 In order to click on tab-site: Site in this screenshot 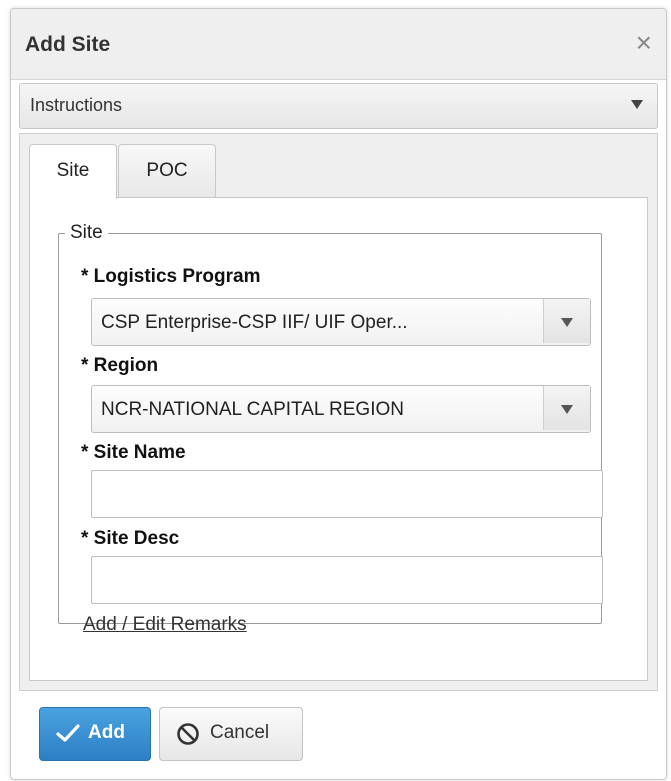, I will do `click(73, 171)`.